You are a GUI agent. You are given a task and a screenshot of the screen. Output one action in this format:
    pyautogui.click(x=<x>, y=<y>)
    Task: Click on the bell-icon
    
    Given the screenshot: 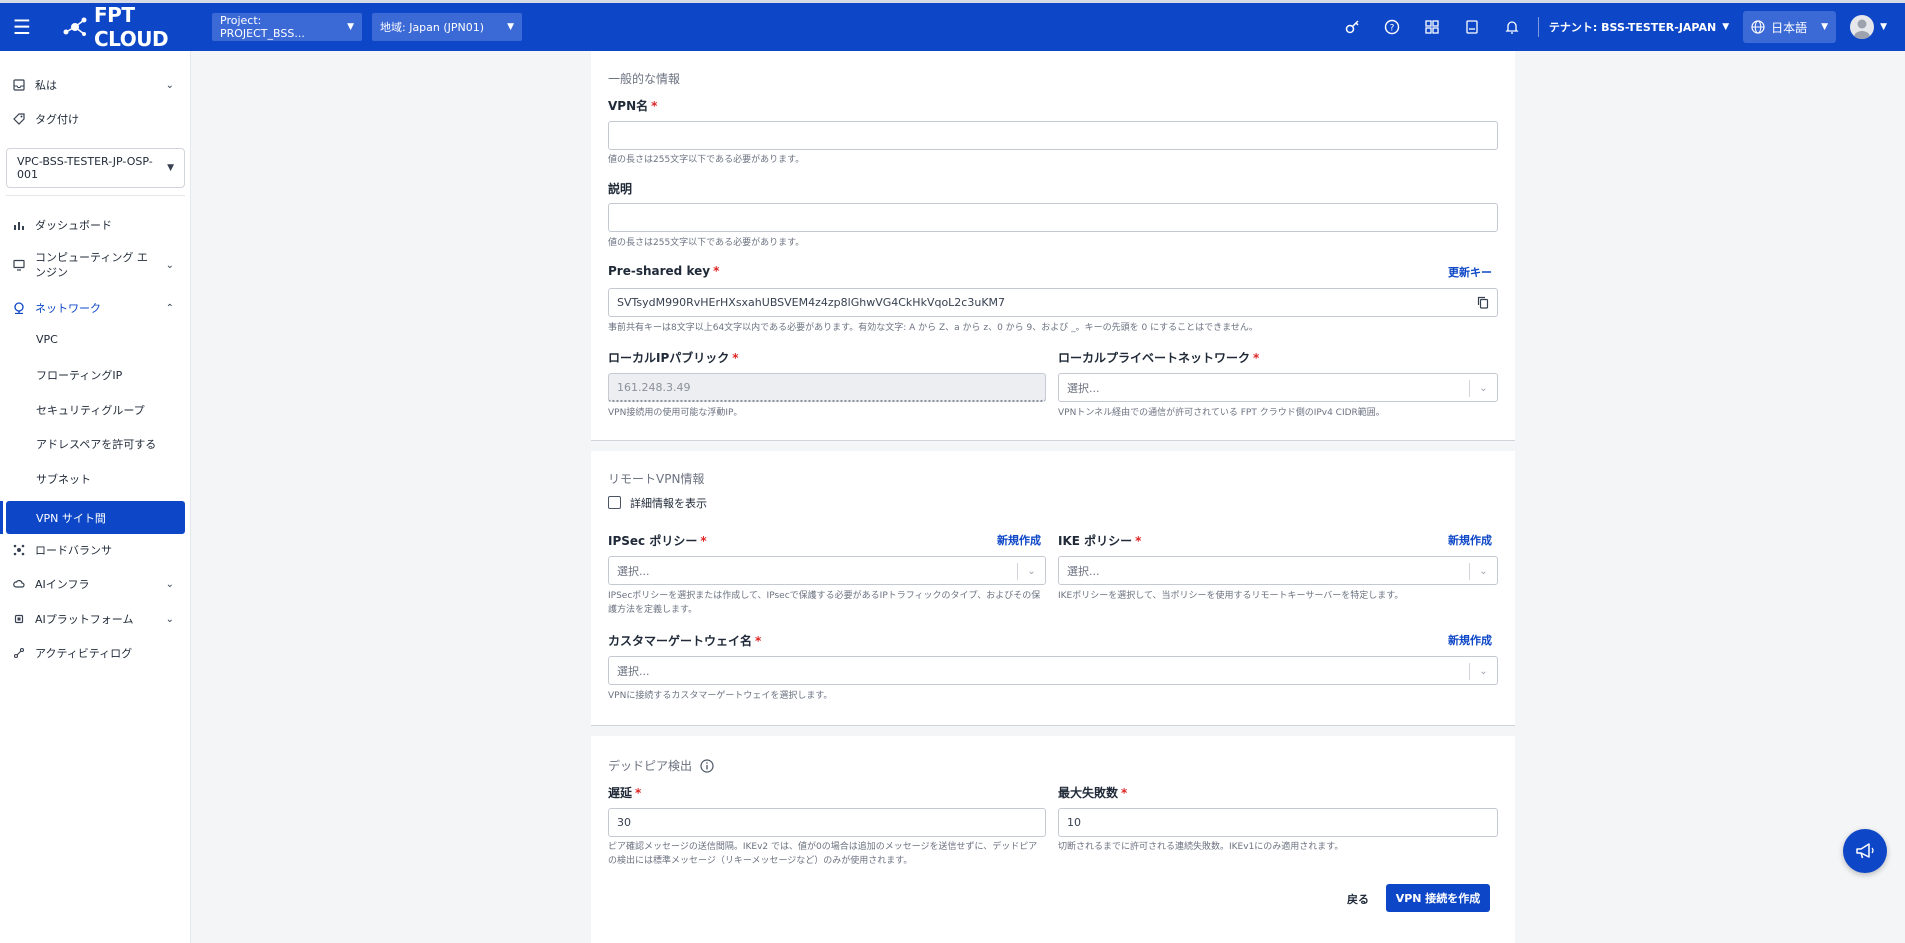 What is the action you would take?
    pyautogui.click(x=1512, y=27)
    